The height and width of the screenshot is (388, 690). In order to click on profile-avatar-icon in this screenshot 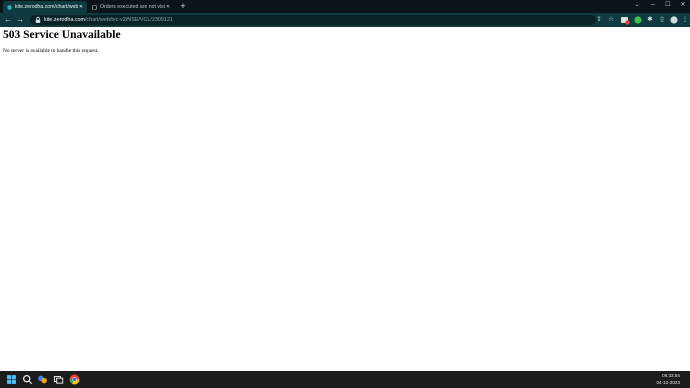, I will do `click(674, 20)`.